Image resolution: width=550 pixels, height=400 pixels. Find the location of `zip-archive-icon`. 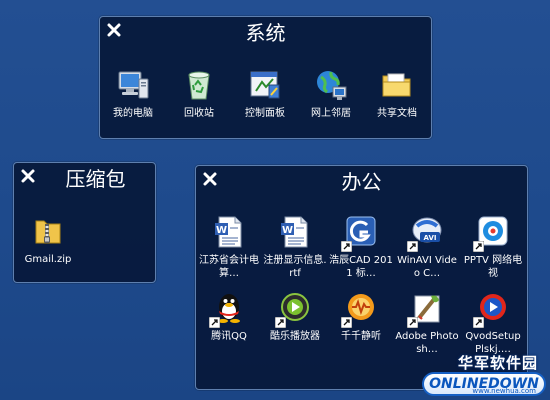

zip-archive-icon is located at coordinates (48, 231).